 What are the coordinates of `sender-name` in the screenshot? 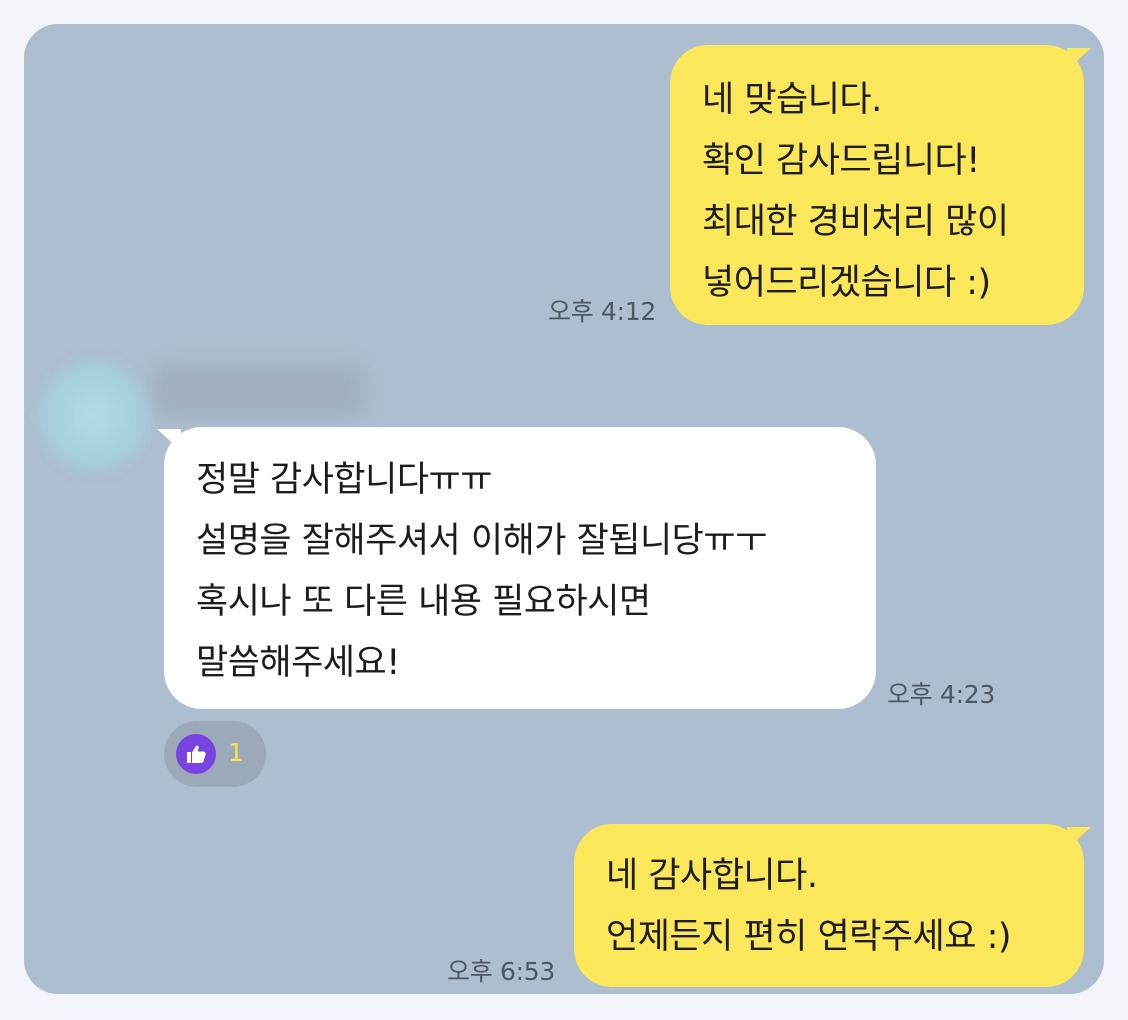 It's located at (259, 391).